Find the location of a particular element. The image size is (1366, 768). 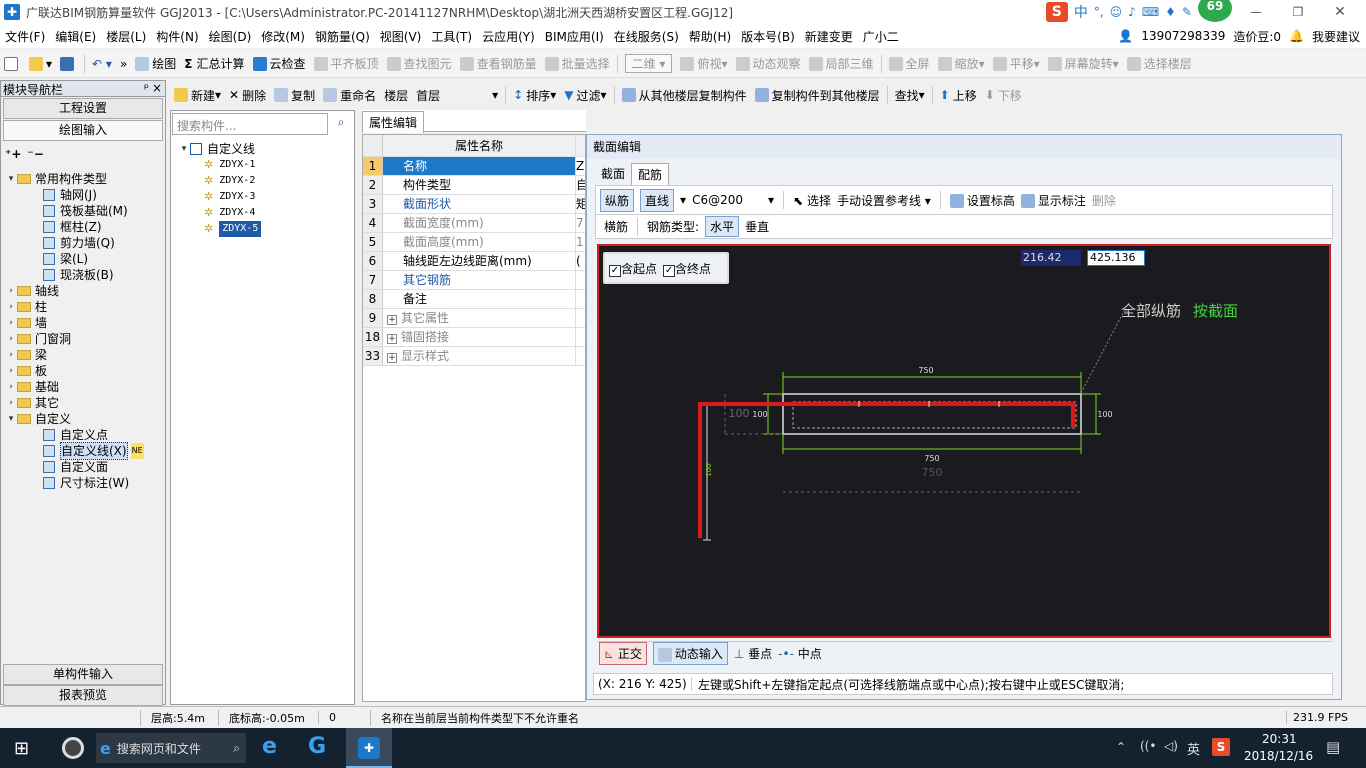

undo-icon: ↶ ▾ is located at coordinates (102, 64).